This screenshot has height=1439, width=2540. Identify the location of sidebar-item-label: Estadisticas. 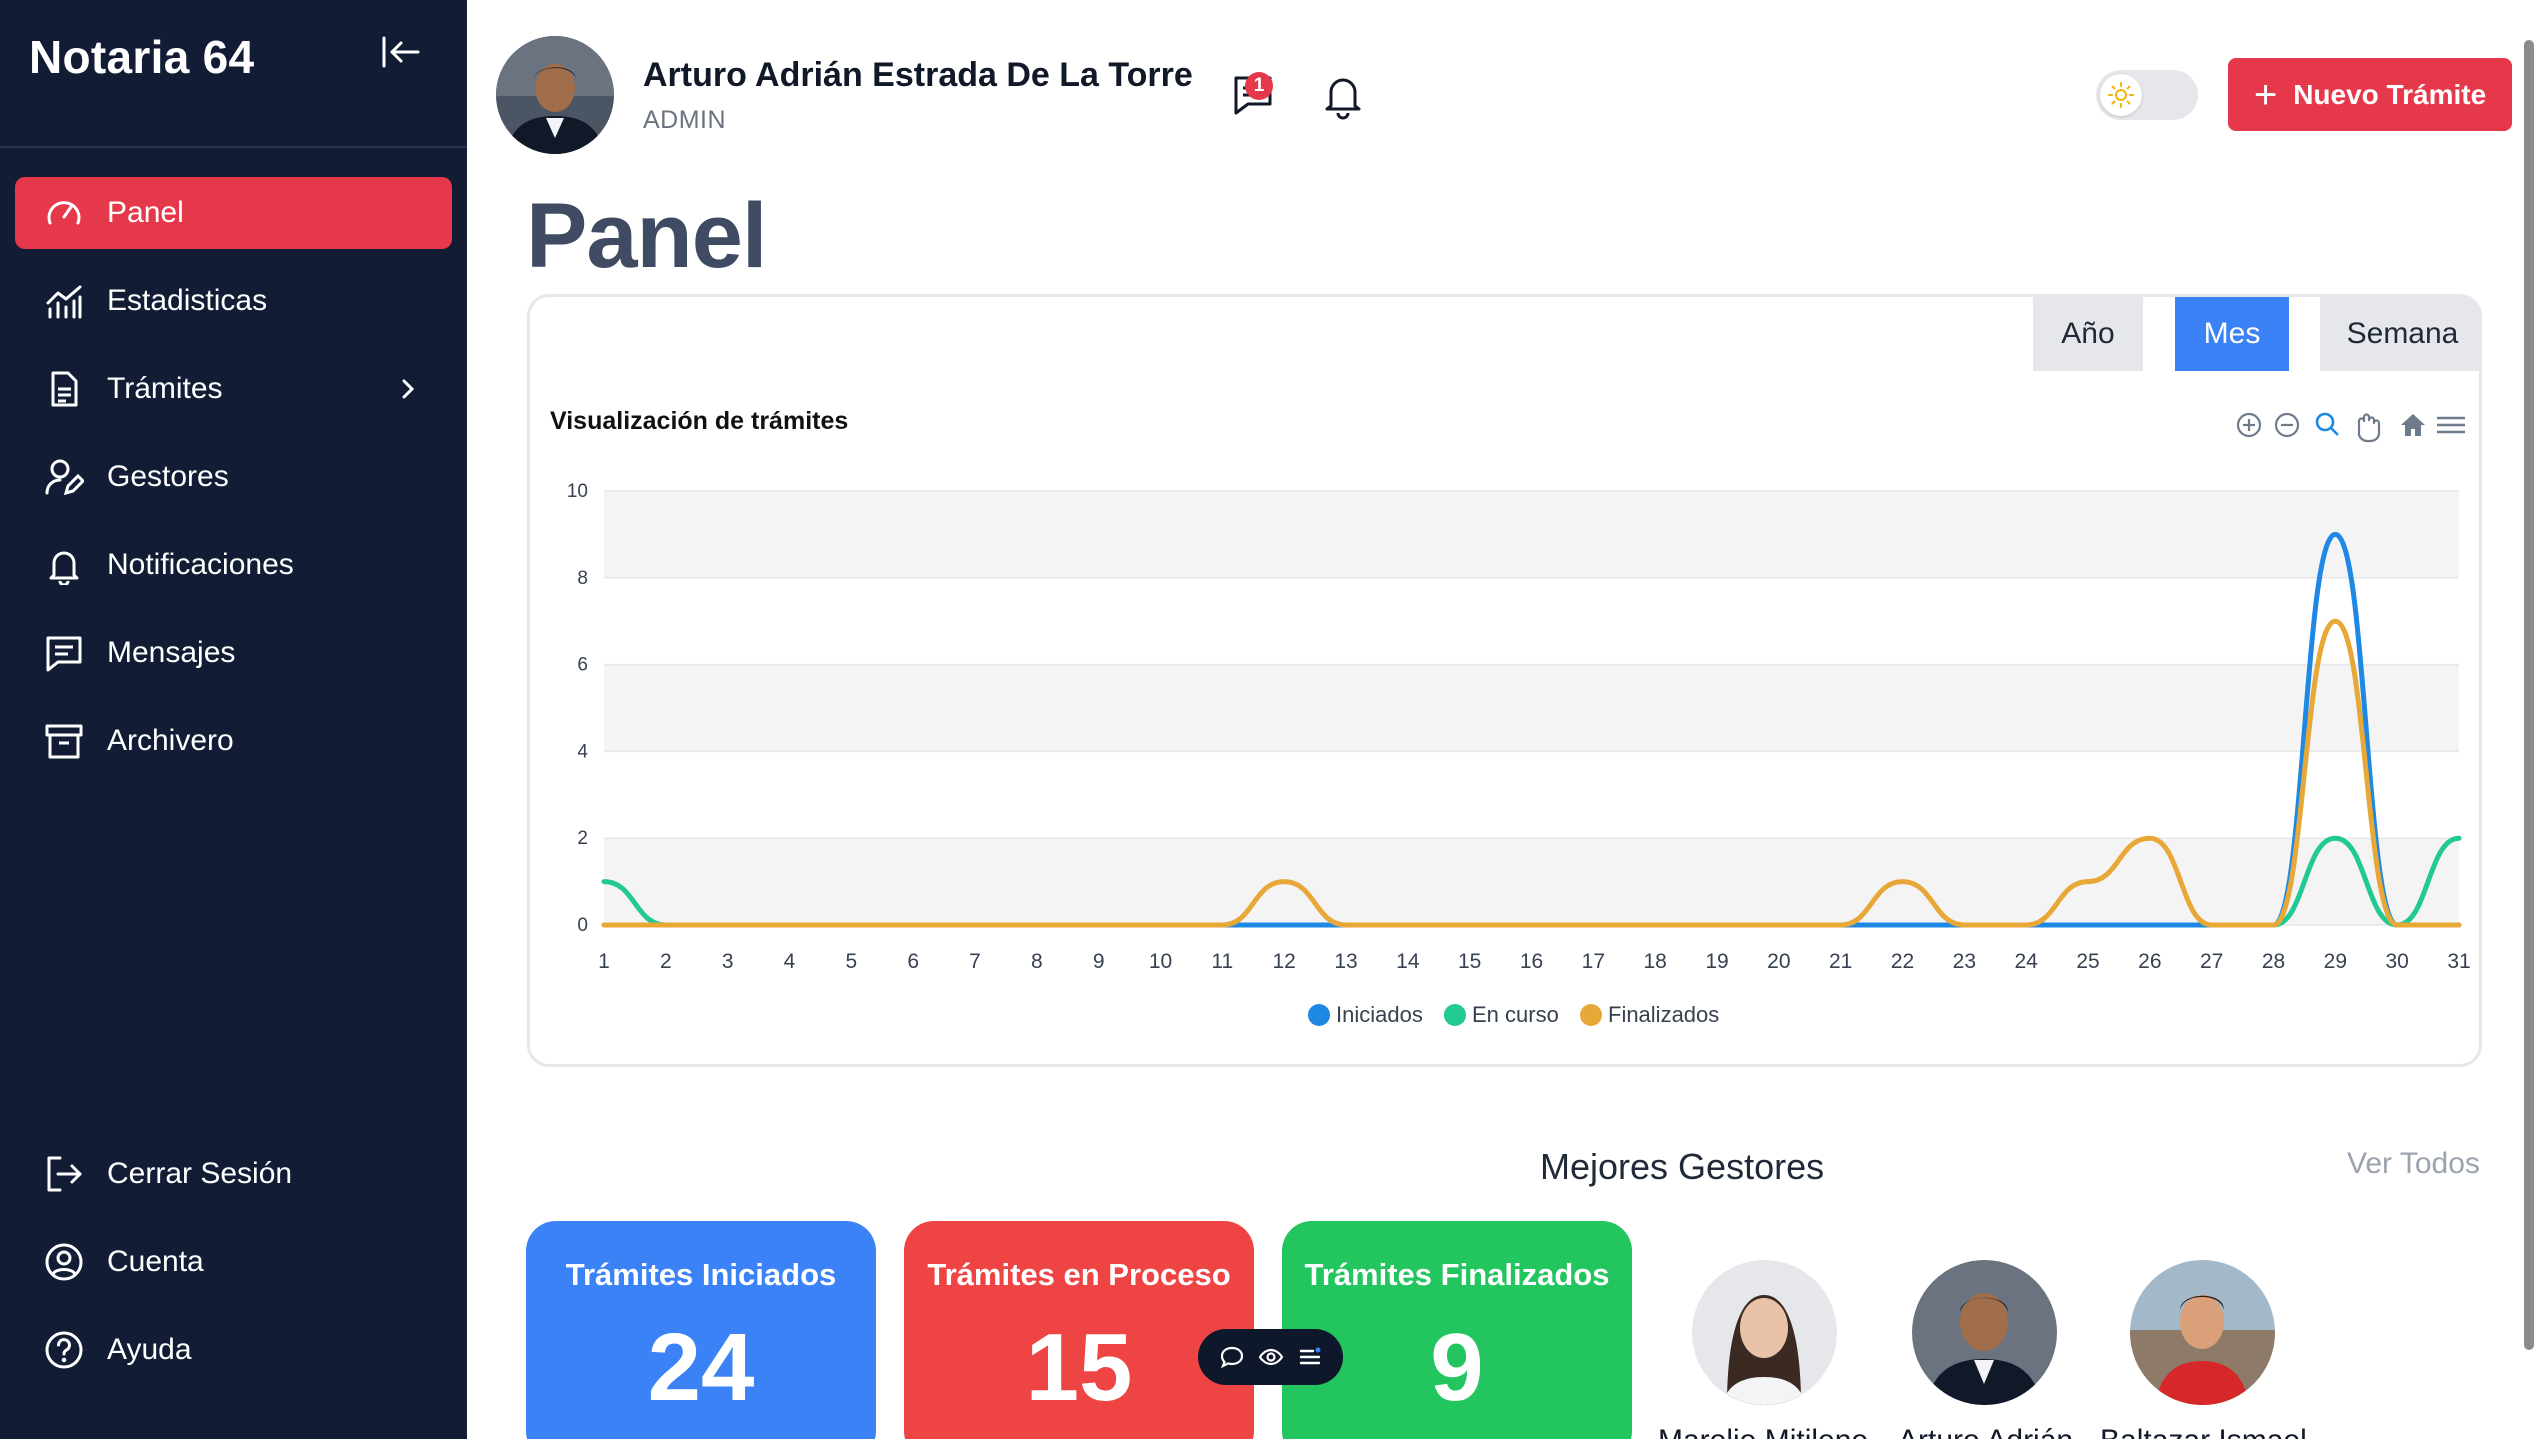
(187, 300).